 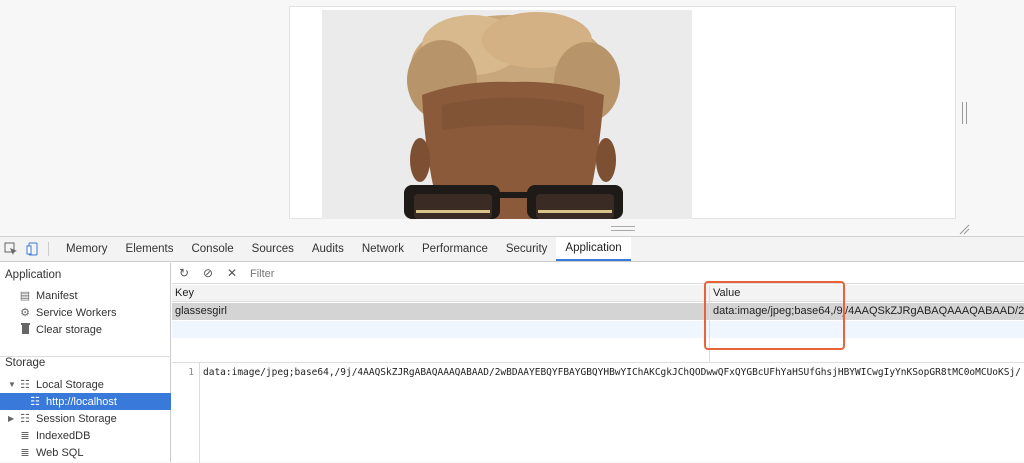 I want to click on sidebar-item-service-workers: ⚙ Service Workers, so click(x=85, y=312).